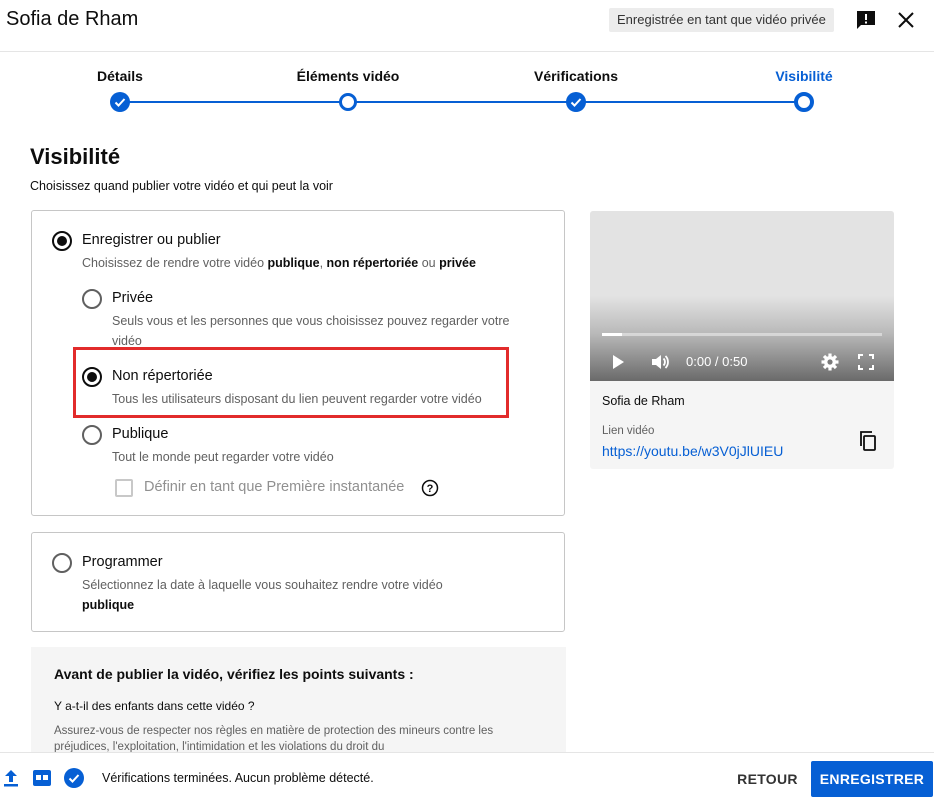 Image resolution: width=934 pixels, height=804 pixels. I want to click on schedule-radio, so click(62, 563).